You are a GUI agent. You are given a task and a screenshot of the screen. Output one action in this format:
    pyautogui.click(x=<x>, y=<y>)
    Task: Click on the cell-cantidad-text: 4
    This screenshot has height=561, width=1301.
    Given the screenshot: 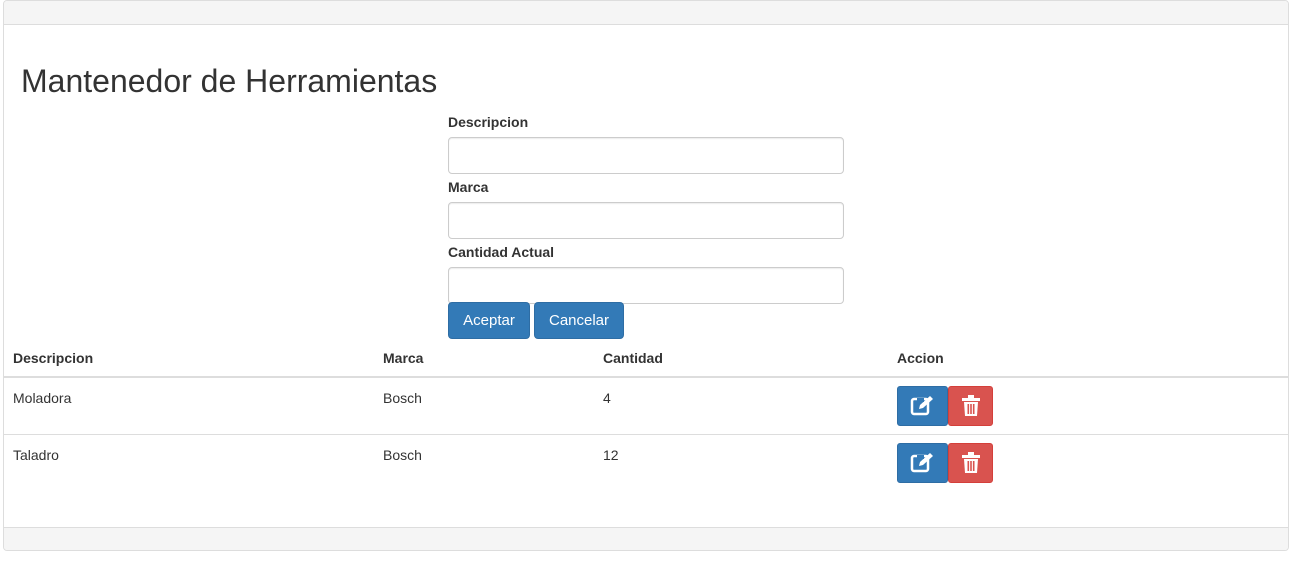 What is the action you would take?
    pyautogui.click(x=607, y=398)
    